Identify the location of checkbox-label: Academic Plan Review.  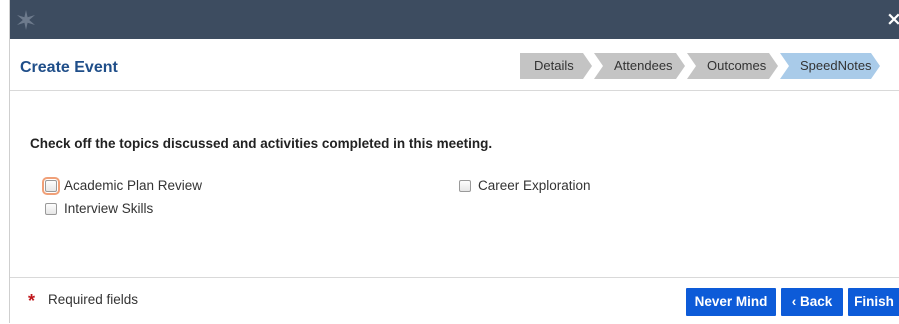
(133, 185).